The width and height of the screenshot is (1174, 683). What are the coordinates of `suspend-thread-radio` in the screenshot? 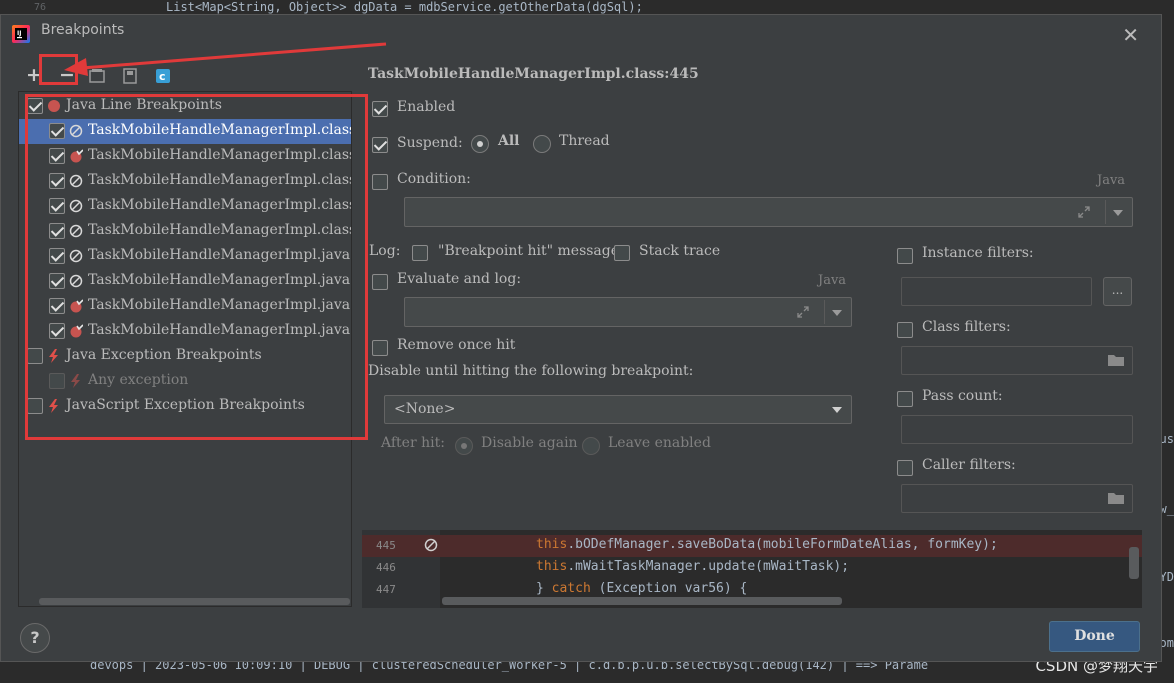 It's located at (542, 144).